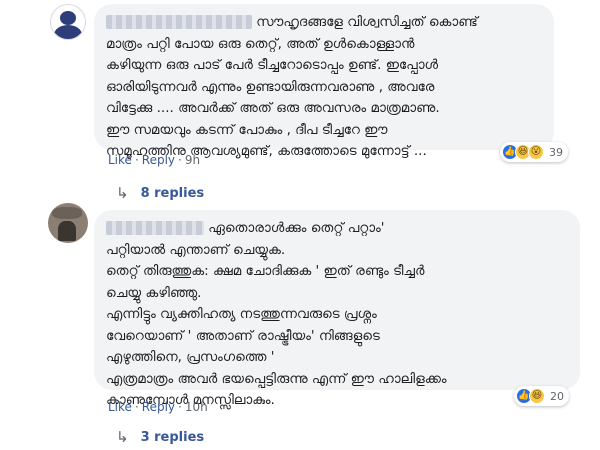 The height and width of the screenshot is (450, 600). What do you see at coordinates (556, 152) in the screenshot?
I see `reaction-count: 39` at bounding box center [556, 152].